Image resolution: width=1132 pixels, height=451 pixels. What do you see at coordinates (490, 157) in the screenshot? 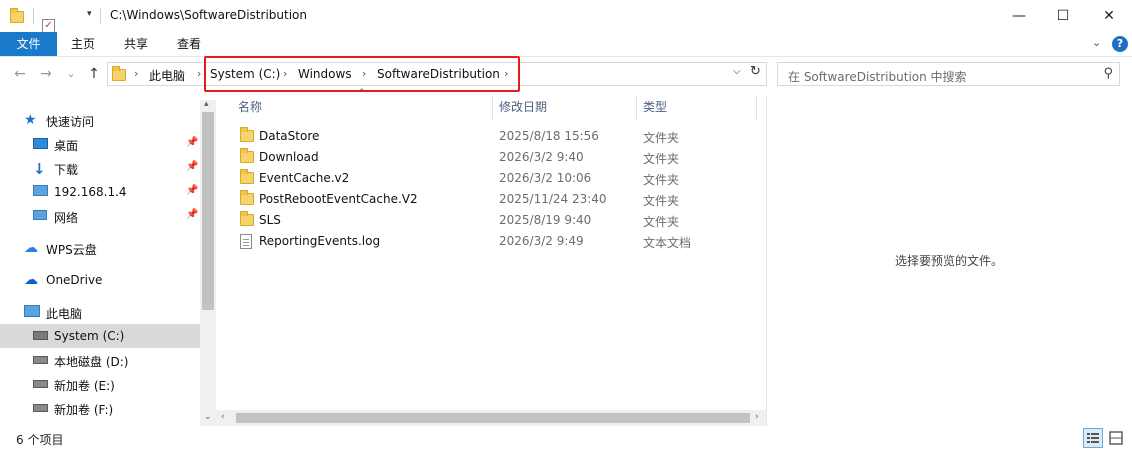
I see `file-row: Download 2026/3/2 9:40 文件夹` at bounding box center [490, 157].